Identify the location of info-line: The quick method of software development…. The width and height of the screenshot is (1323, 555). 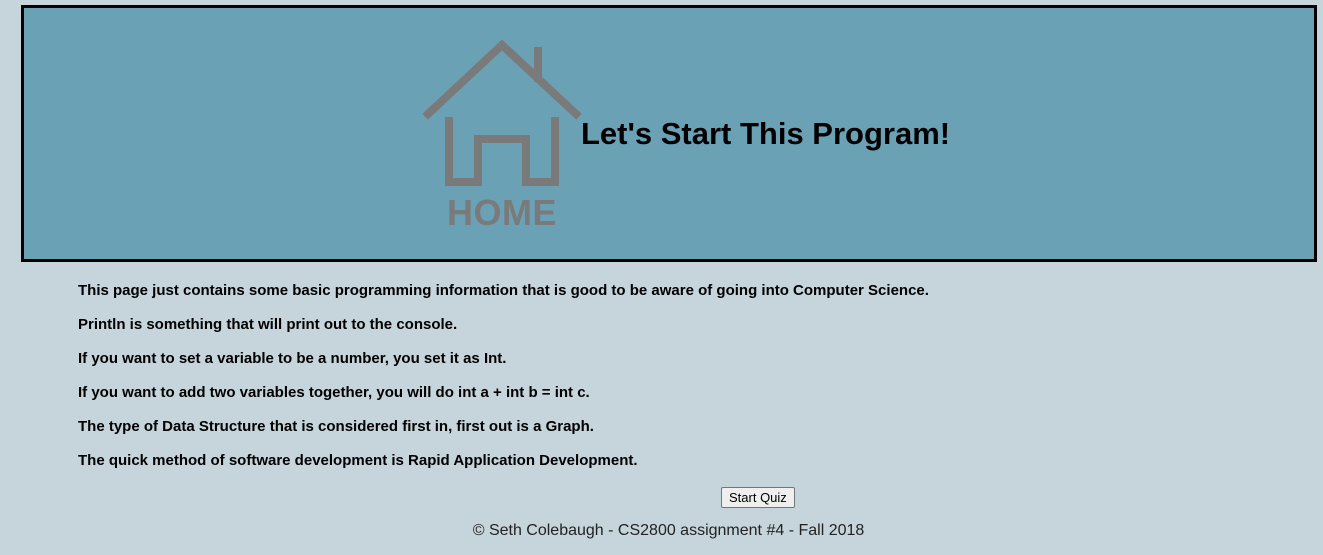
(358, 460).